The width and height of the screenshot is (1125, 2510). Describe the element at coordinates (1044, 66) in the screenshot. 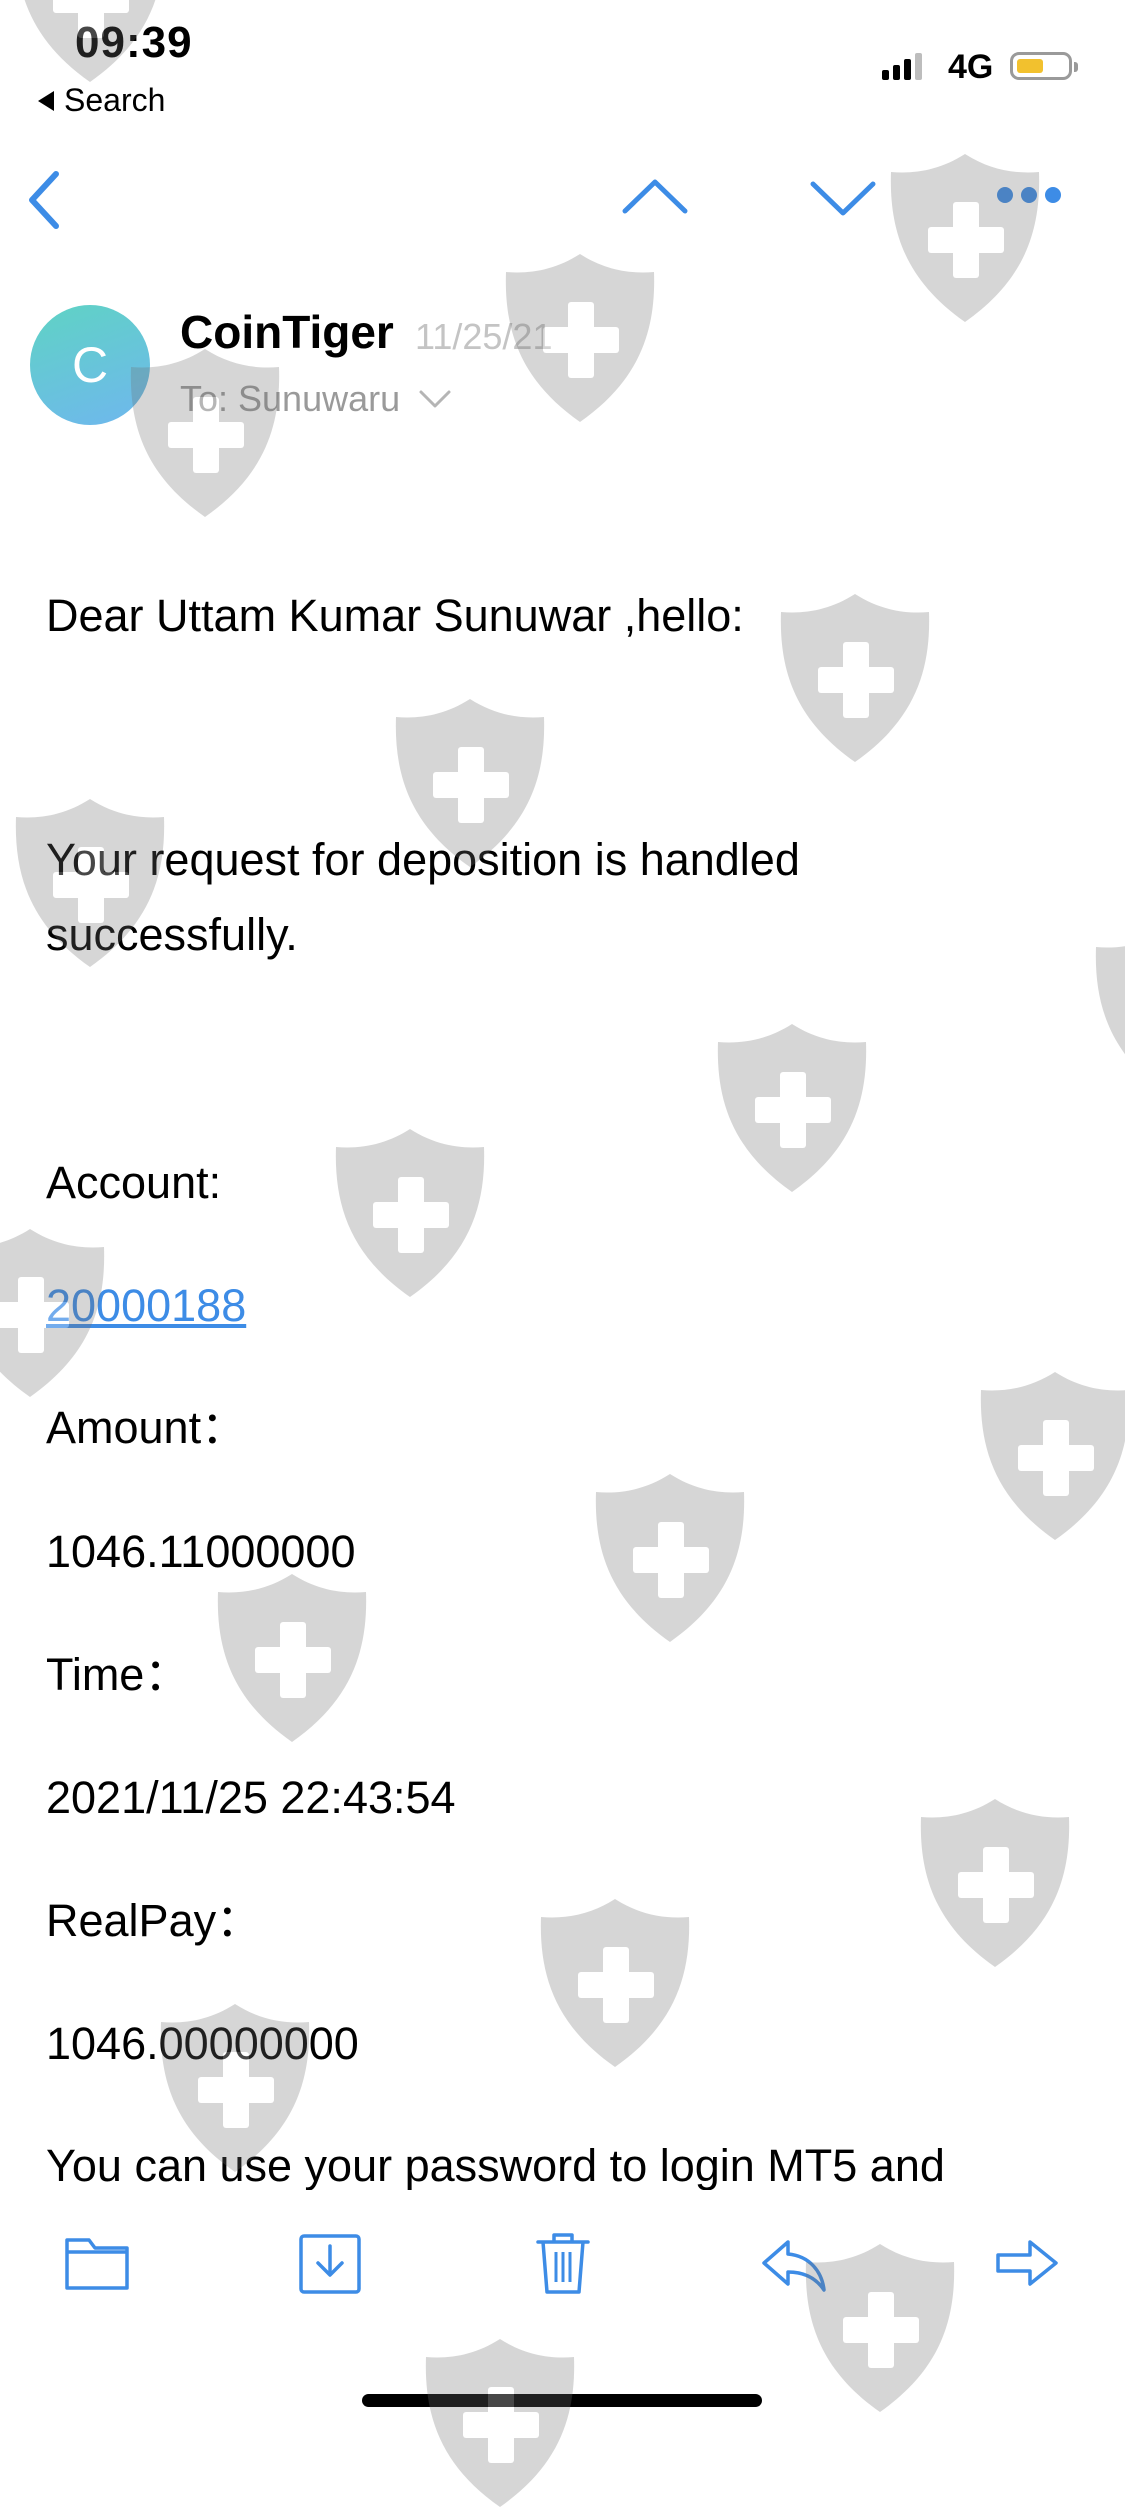

I see `battery-icon` at that location.